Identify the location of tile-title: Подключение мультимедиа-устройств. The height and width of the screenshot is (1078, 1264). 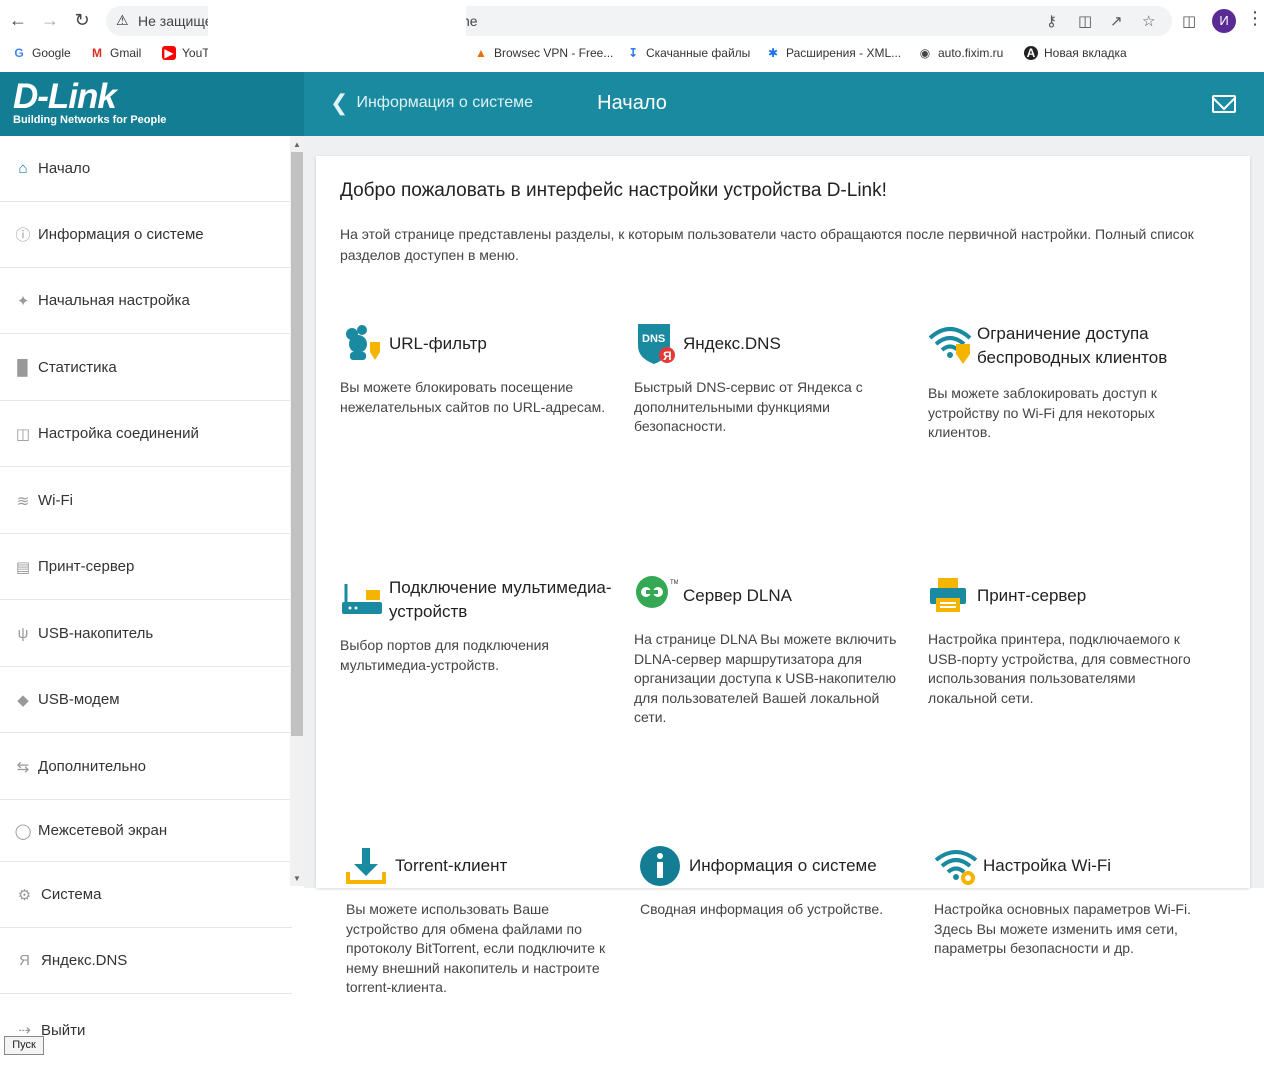
(500, 599).